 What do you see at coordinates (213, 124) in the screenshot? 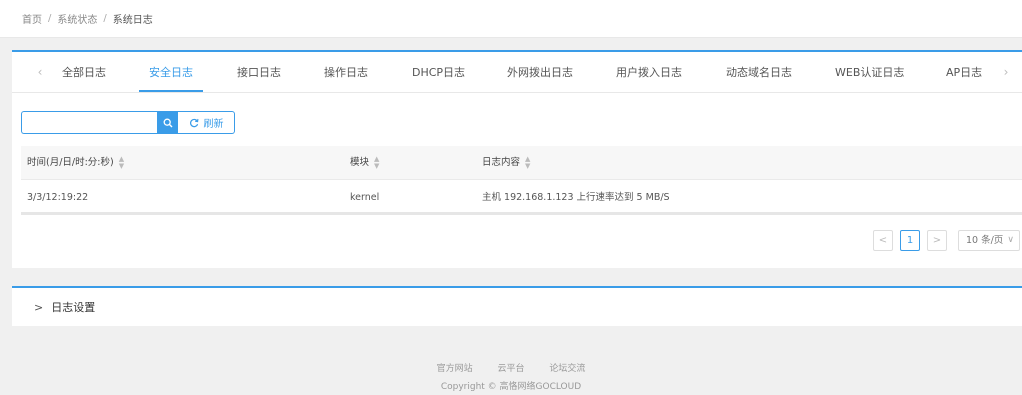
I see `refresh-label: 刷新` at bounding box center [213, 124].